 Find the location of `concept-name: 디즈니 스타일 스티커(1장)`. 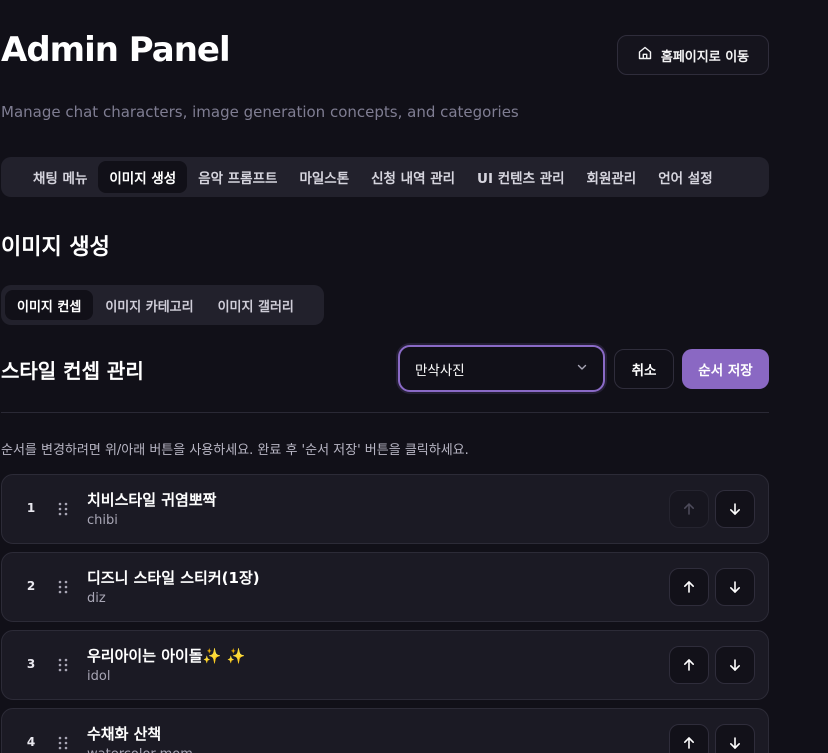

concept-name: 디즈니 스타일 스티커(1장) is located at coordinates (173, 578).